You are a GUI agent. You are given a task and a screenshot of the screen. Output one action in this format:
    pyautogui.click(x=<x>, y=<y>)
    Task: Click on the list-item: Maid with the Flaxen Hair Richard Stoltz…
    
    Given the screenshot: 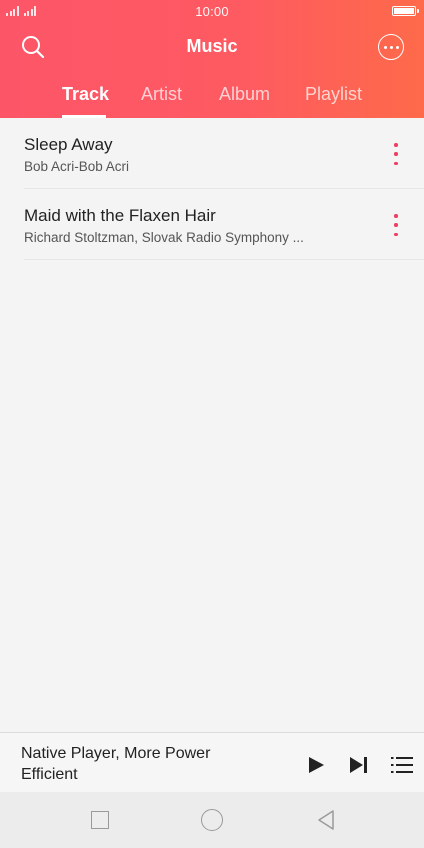 What is the action you would take?
    pyautogui.click(x=224, y=224)
    